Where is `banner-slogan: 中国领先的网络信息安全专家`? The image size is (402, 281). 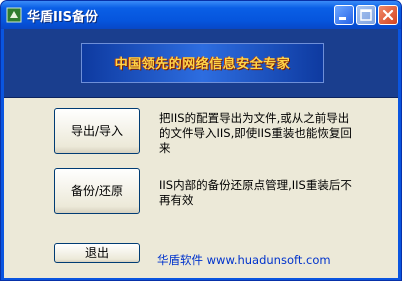 banner-slogan: 中国领先的网络信息安全专家 is located at coordinates (202, 64).